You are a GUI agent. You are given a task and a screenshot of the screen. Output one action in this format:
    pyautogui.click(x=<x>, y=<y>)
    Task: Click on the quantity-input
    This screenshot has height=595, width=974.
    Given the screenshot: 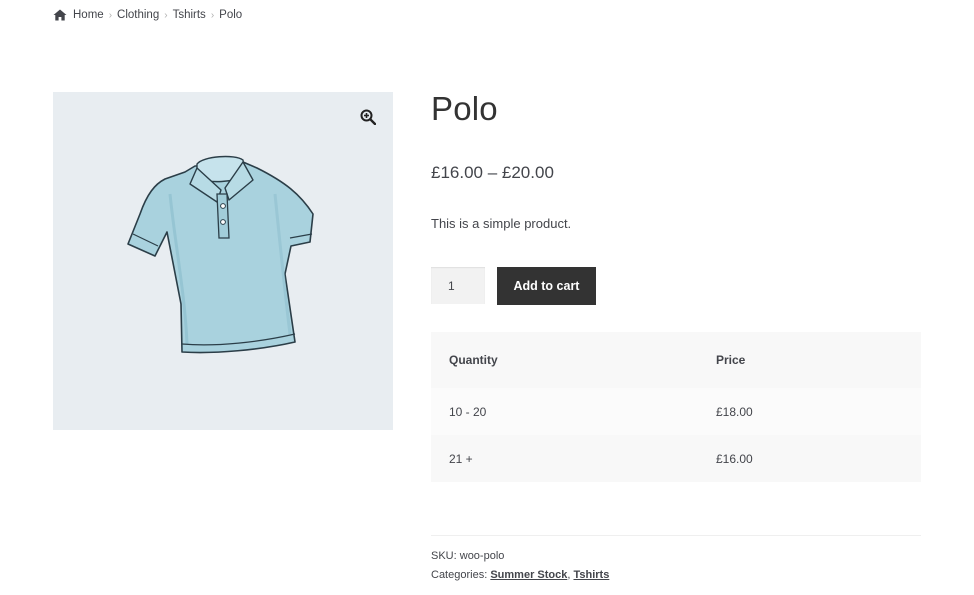 What is the action you would take?
    pyautogui.click(x=458, y=285)
    